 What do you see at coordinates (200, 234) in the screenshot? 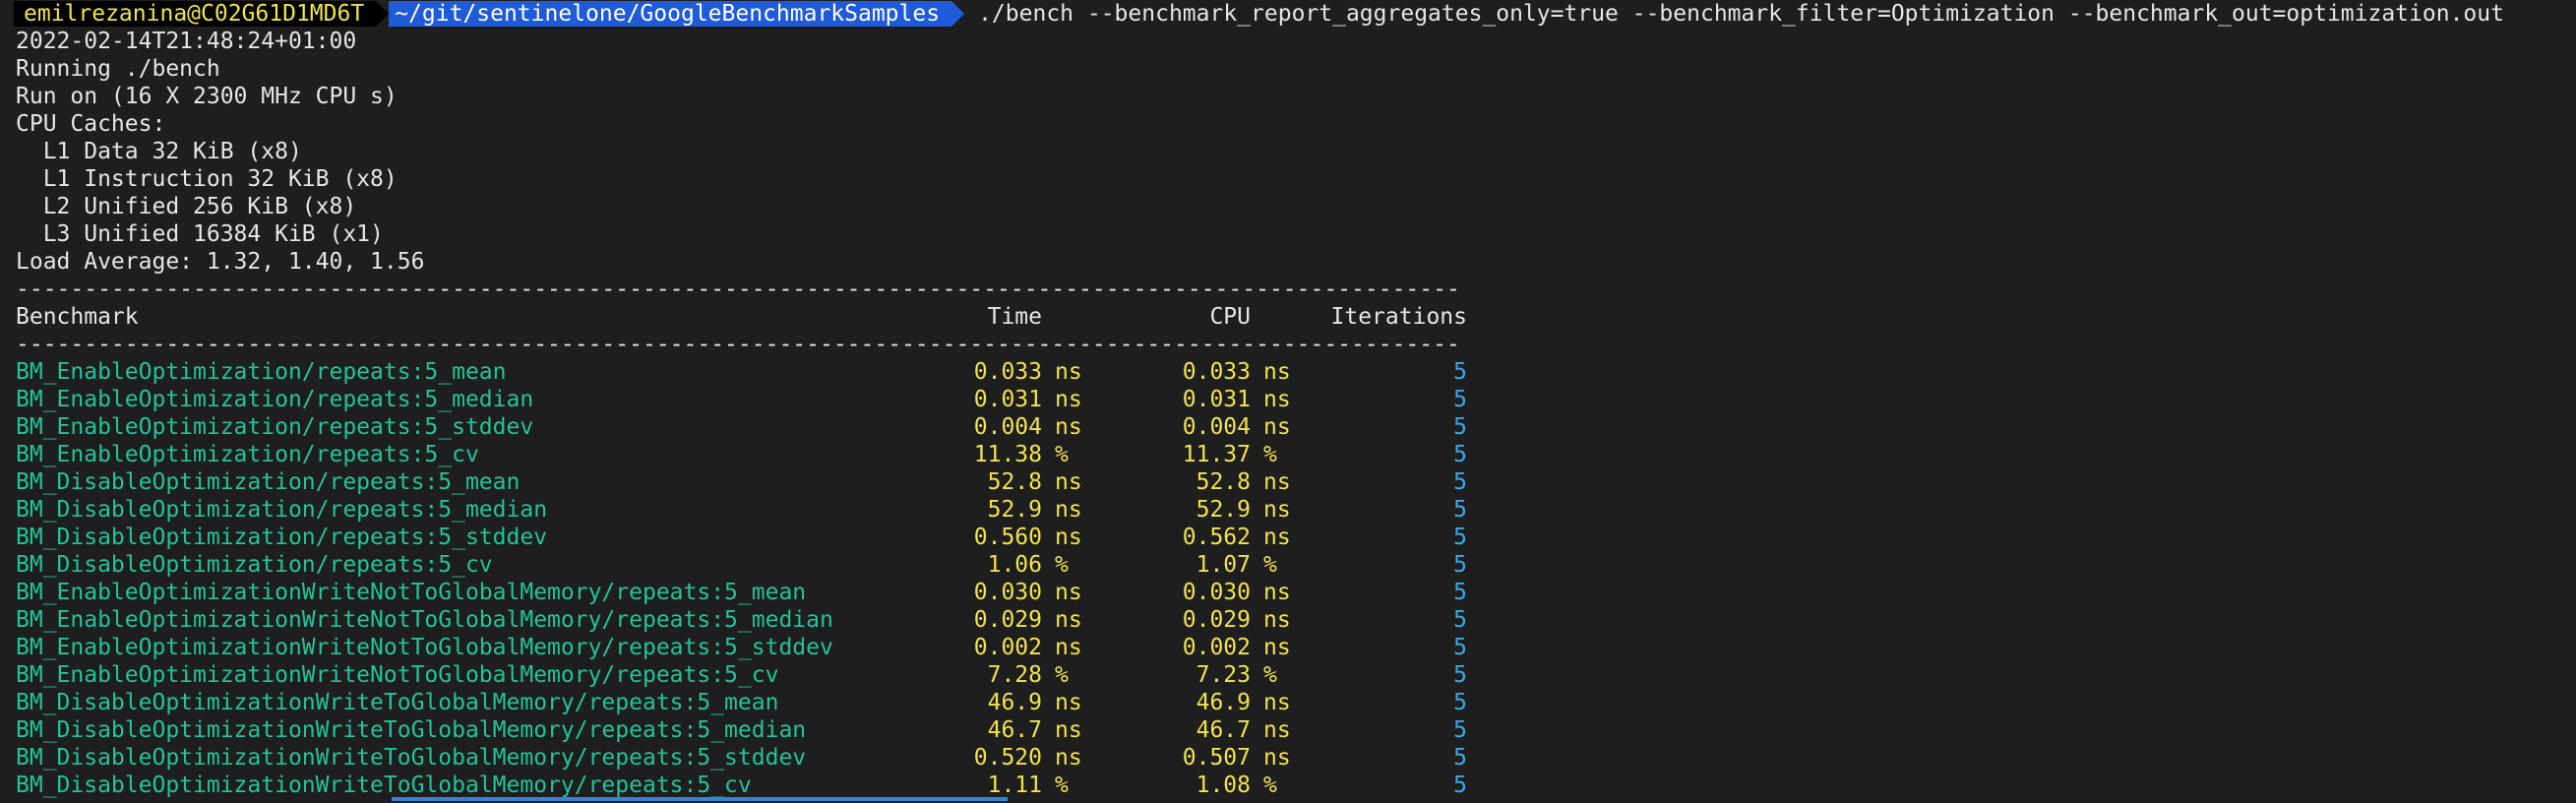
I see `info-line: L3 Unified 16384 KiB (x1)` at bounding box center [200, 234].